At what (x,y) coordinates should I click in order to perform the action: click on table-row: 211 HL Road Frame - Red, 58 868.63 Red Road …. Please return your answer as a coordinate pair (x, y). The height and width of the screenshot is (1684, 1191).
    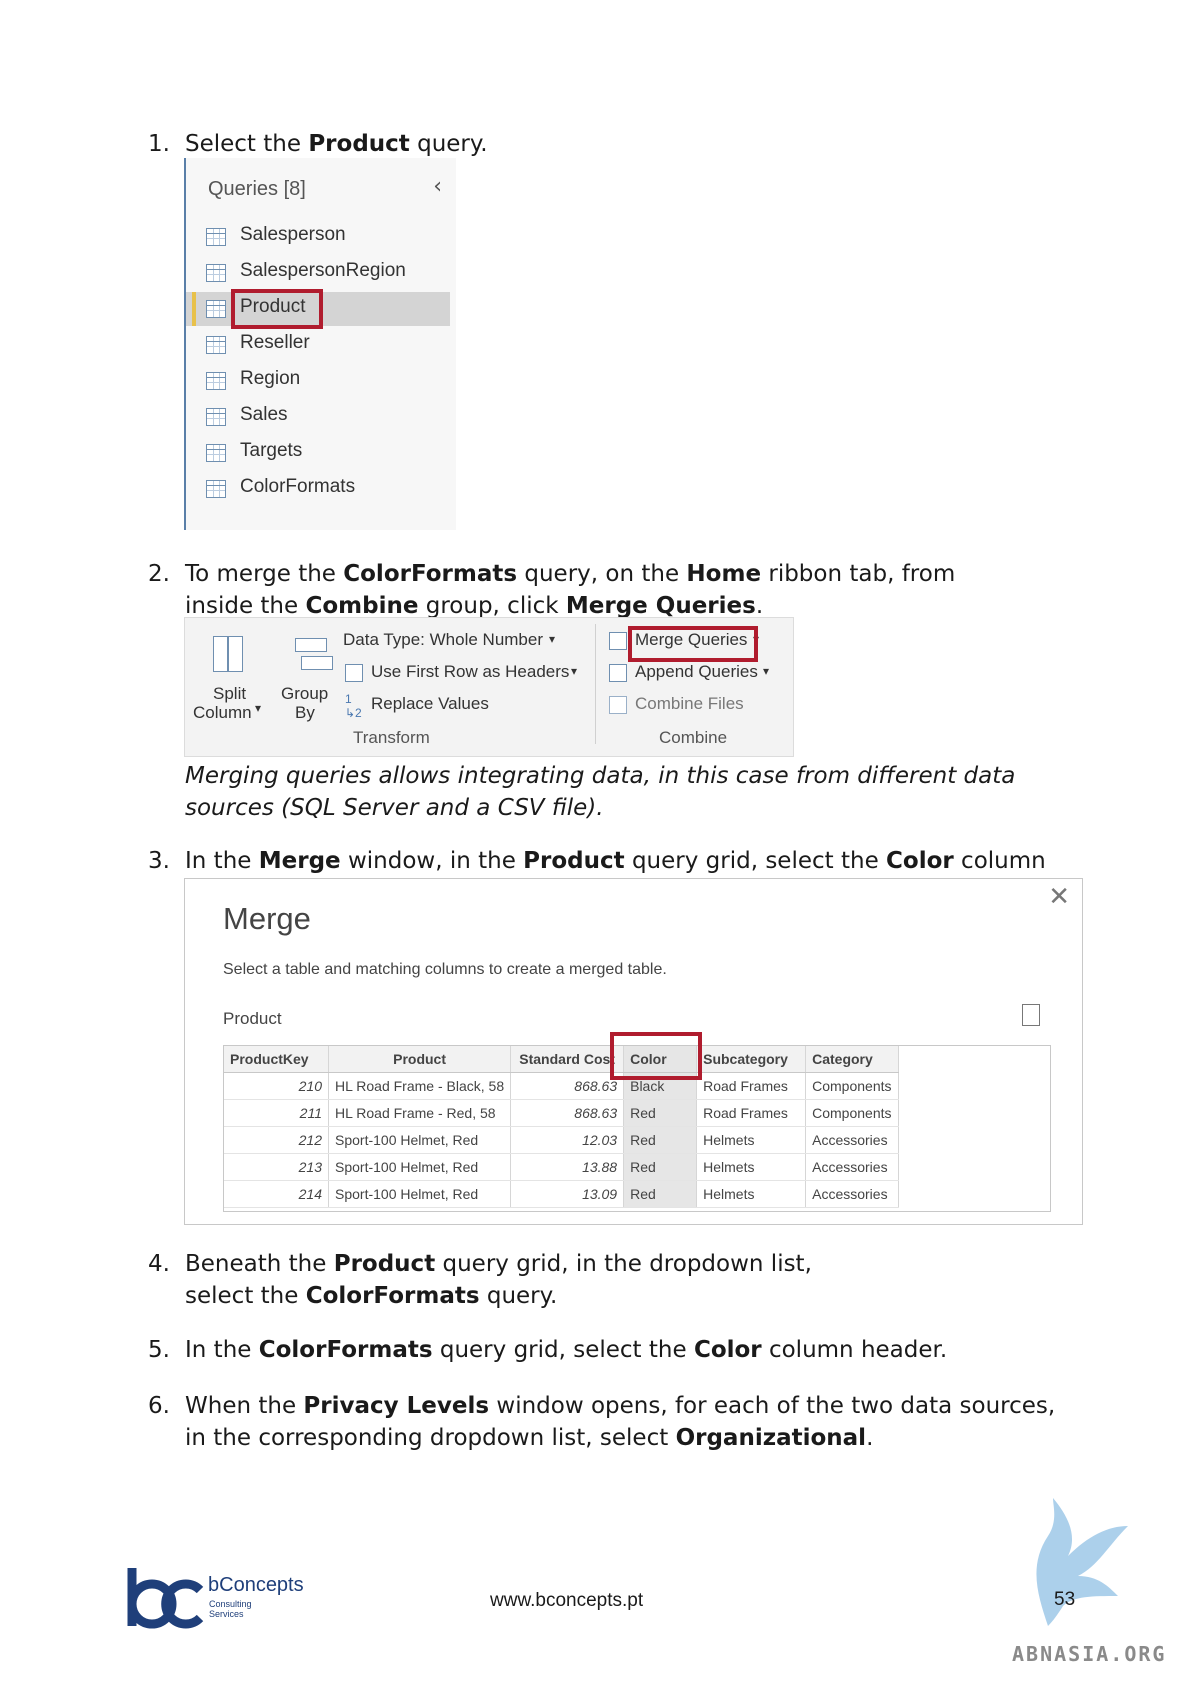
    Looking at the image, I should click on (562, 1113).